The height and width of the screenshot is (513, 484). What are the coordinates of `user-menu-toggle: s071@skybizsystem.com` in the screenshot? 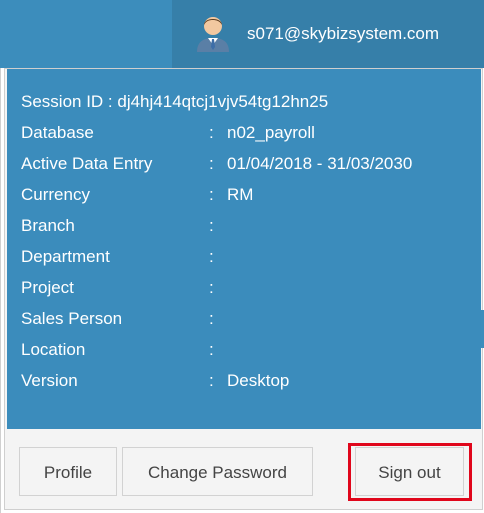 It's located at (328, 34).